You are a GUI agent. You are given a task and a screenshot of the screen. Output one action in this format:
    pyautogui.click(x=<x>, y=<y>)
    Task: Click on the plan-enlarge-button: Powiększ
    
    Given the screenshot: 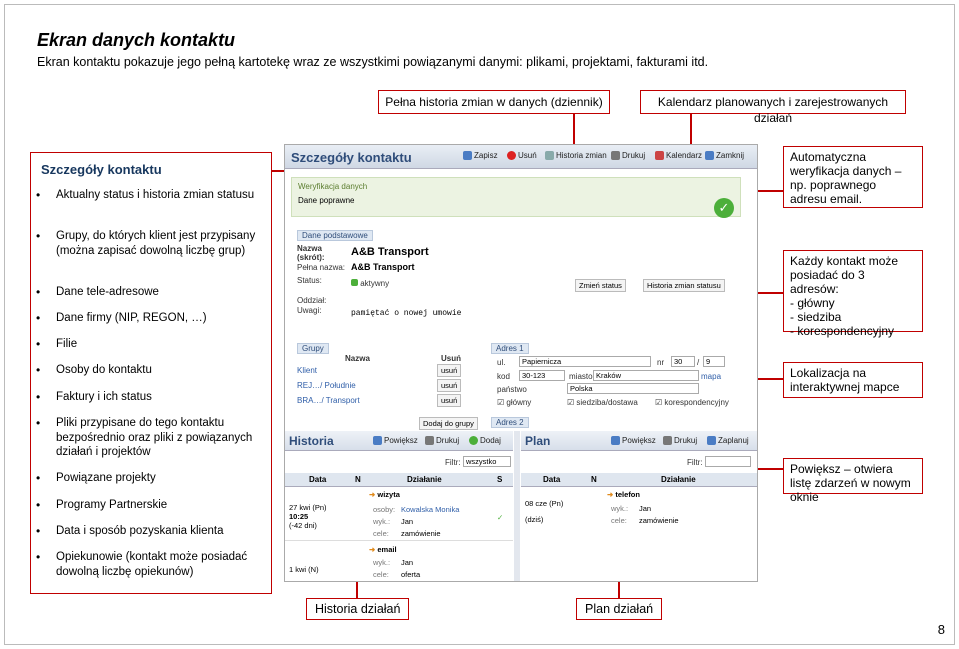 What is the action you would take?
    pyautogui.click(x=633, y=440)
    